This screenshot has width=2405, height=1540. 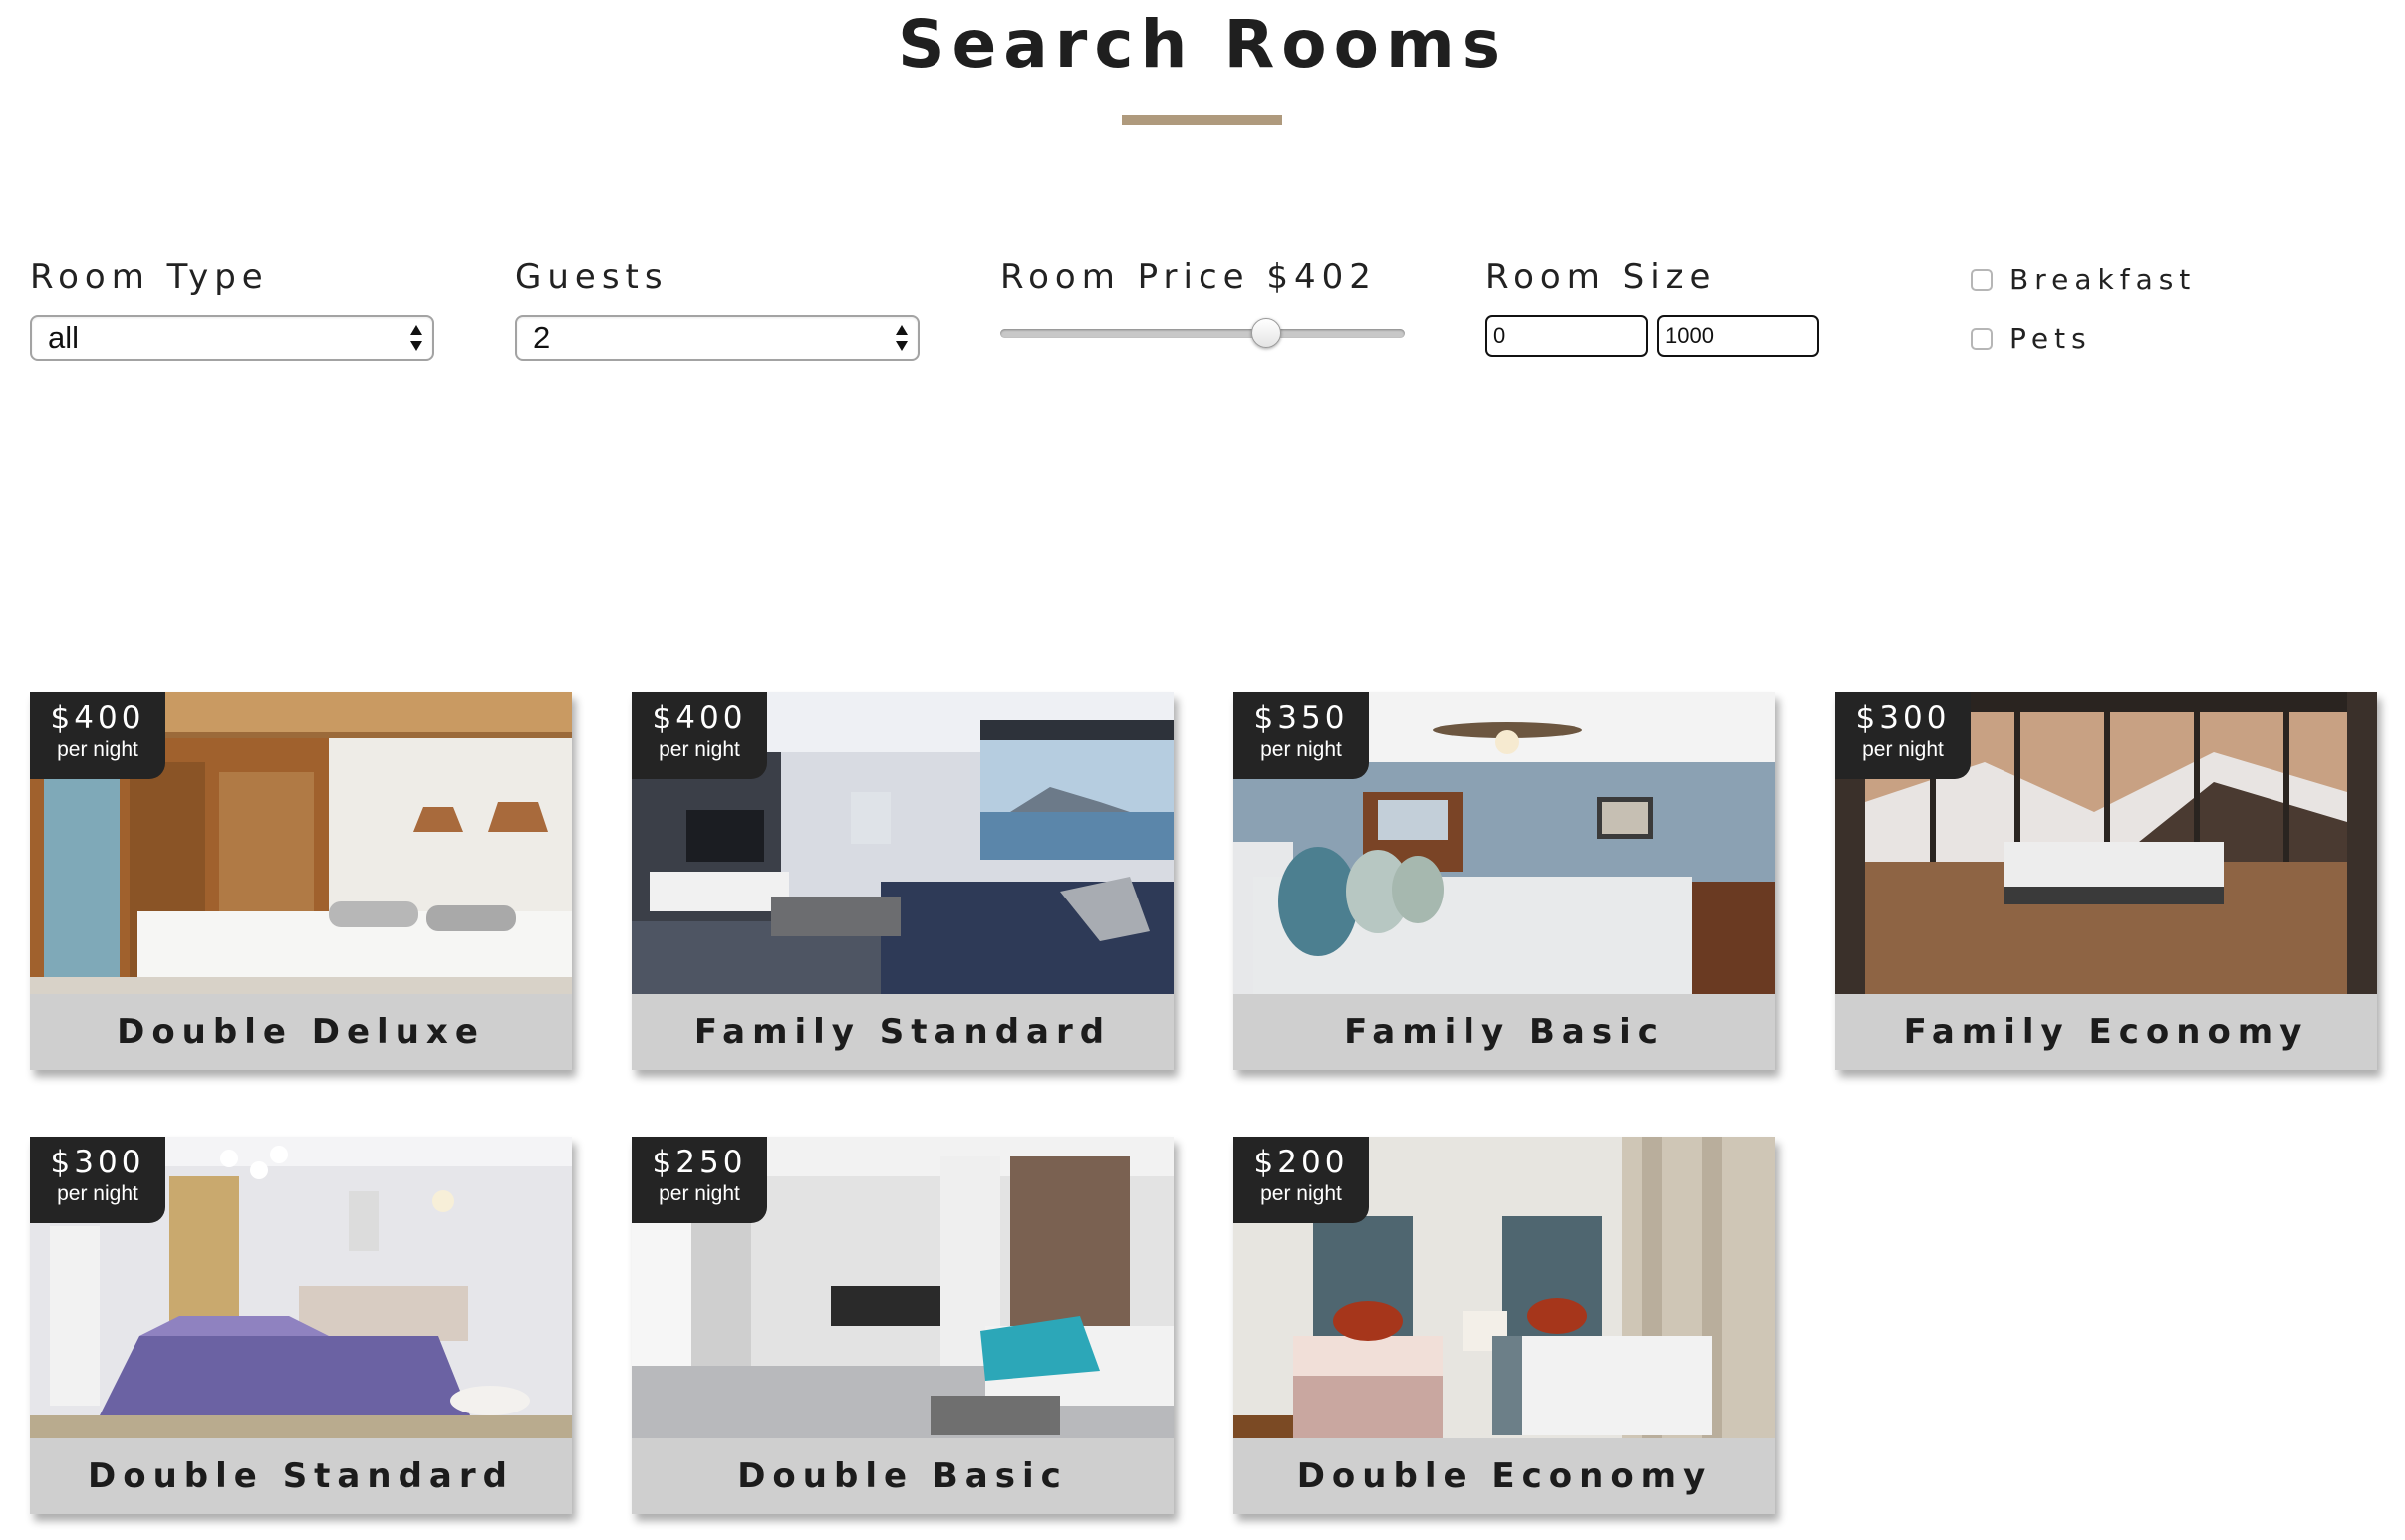 What do you see at coordinates (64, 337) in the screenshot?
I see `room-type-value: all` at bounding box center [64, 337].